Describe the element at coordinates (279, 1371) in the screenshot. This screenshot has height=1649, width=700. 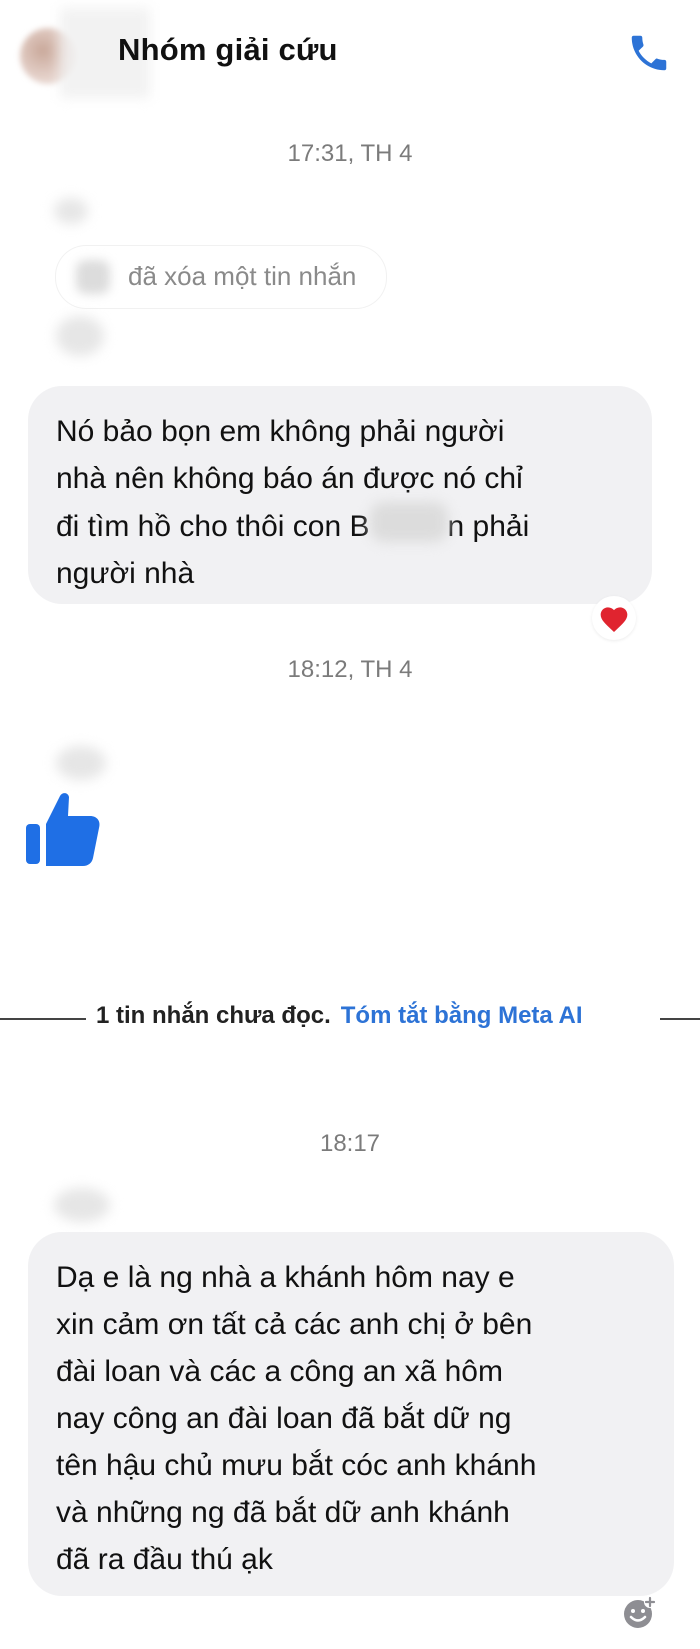
I see `message-line: đài loan và các a công an xã hôm` at that location.